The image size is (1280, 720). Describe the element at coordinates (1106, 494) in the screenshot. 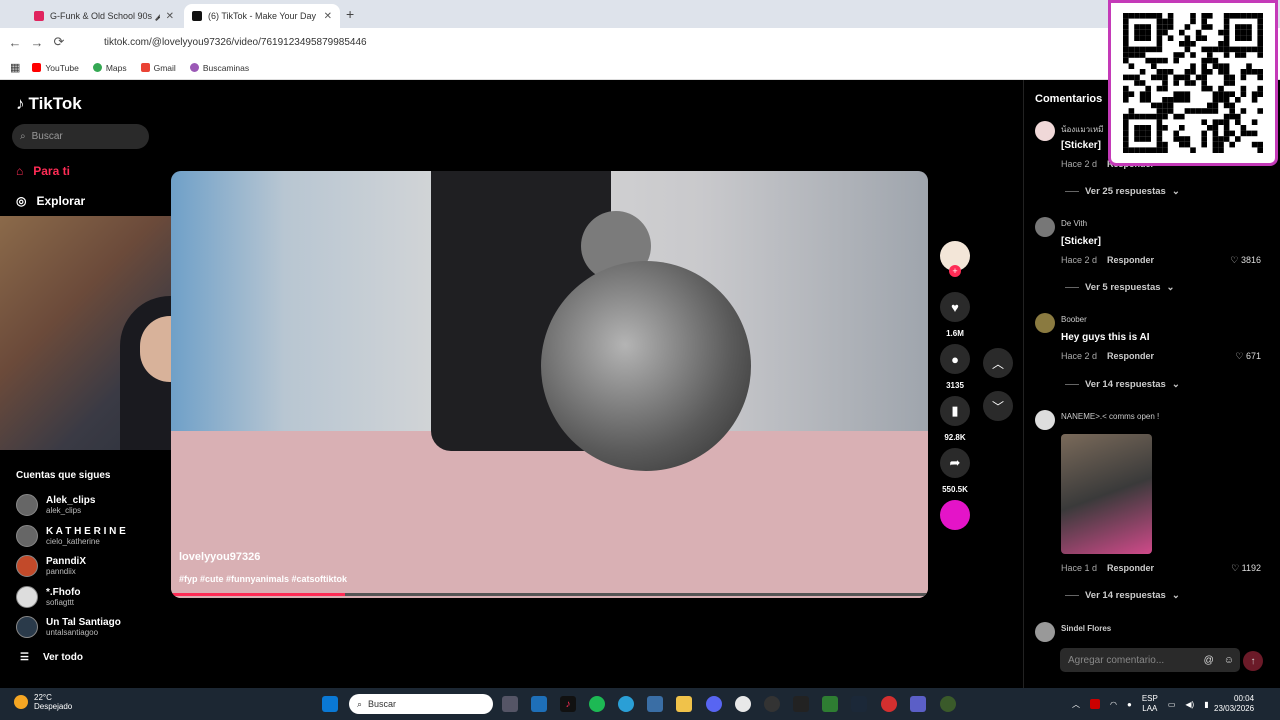

I see `comment-image` at that location.